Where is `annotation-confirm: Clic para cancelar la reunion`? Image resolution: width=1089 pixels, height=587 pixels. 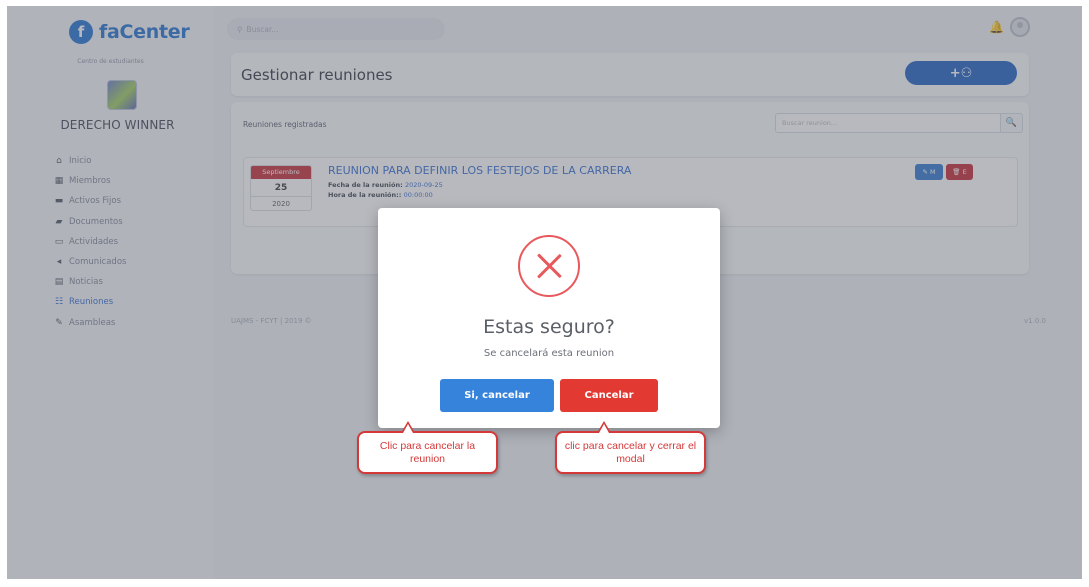
annotation-confirm: Clic para cancelar la reunion is located at coordinates (427, 447).